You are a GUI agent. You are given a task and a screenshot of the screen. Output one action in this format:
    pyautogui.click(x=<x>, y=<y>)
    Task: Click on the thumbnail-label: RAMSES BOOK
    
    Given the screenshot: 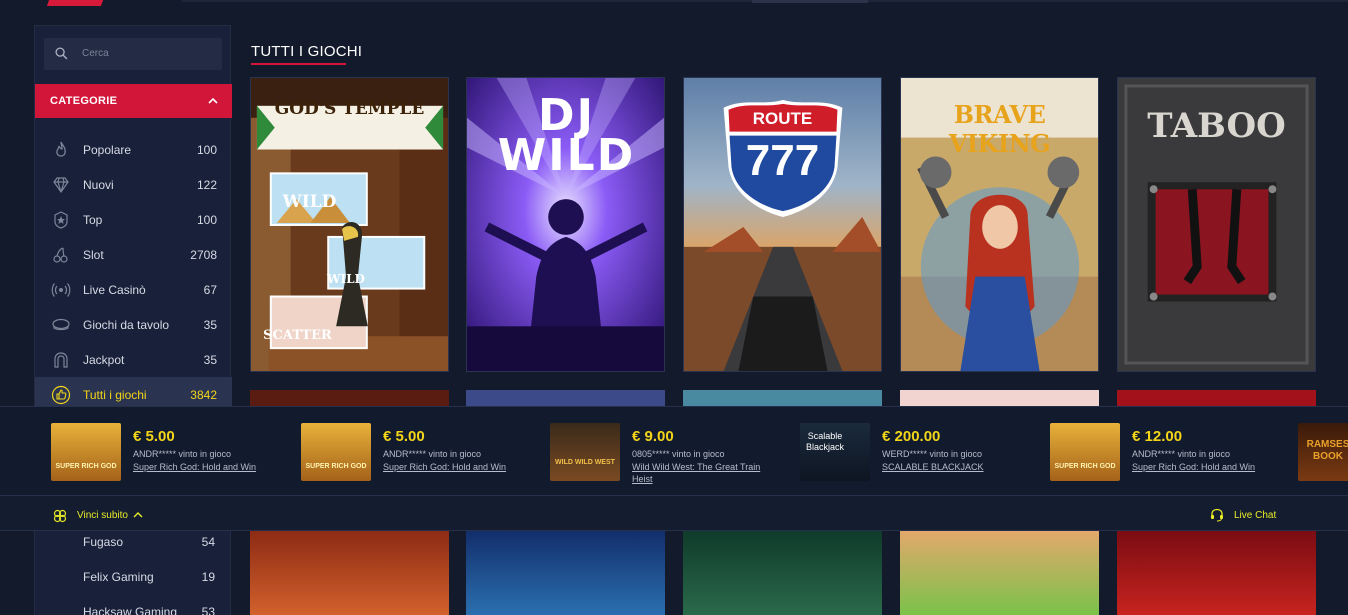 What is the action you would take?
    pyautogui.click(x=1327, y=450)
    